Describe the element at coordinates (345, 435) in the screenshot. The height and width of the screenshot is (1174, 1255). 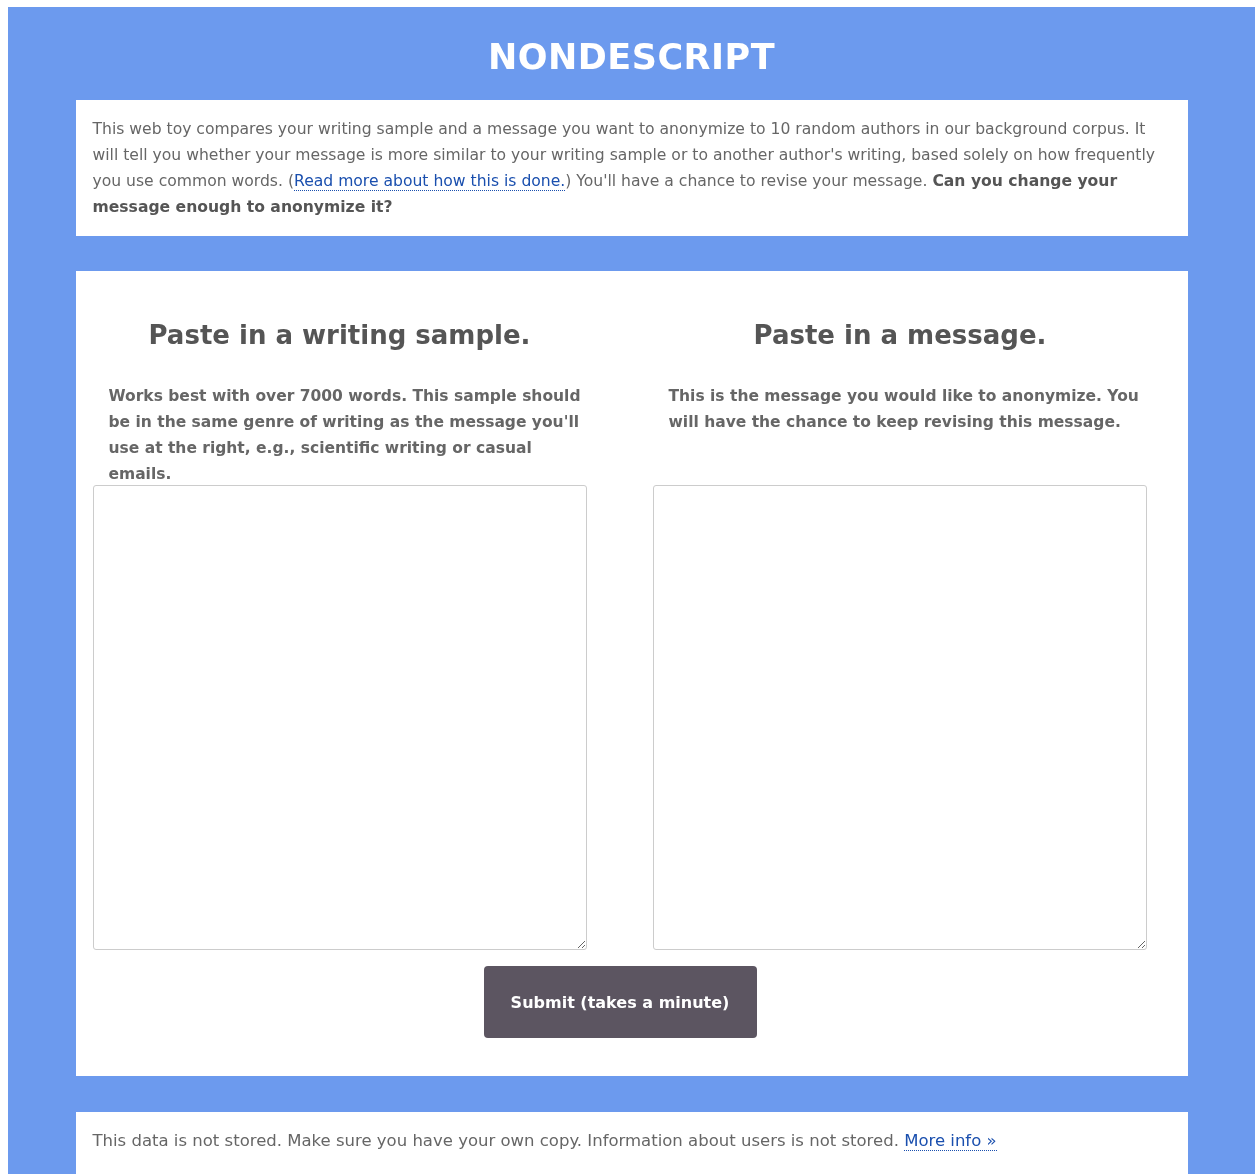
I see `column-description: Works best with over 7000 words. This sample should be in the same genre of writing as the message you'll use at the right, e.g., scientific writing or casual emails.` at that location.